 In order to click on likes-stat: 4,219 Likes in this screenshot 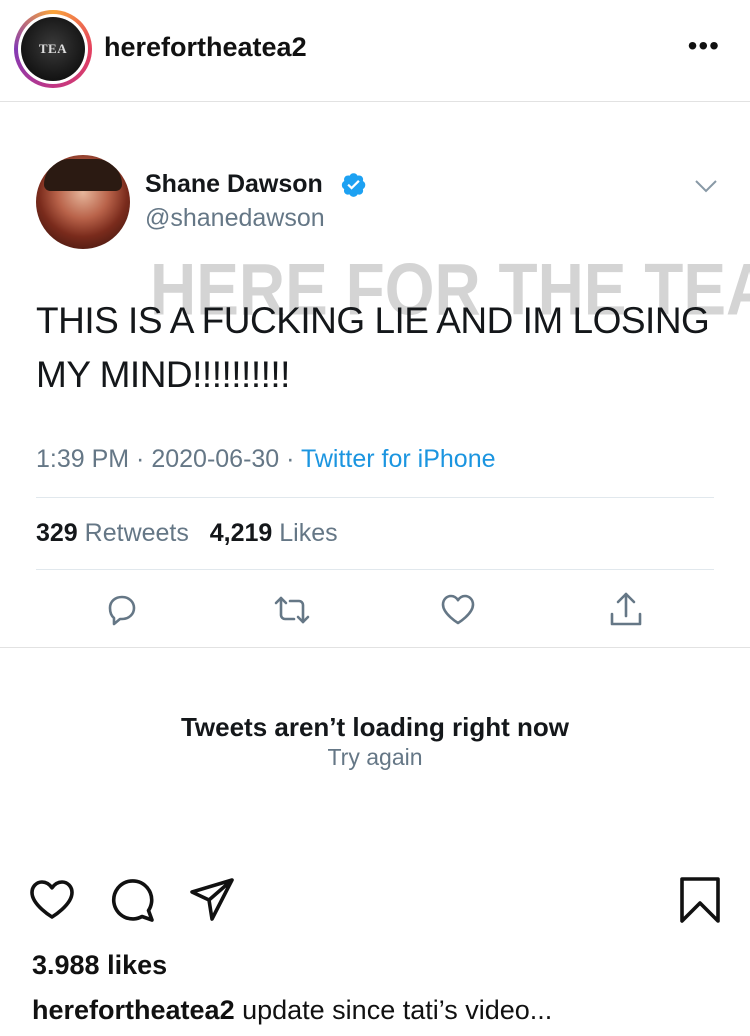, I will do `click(274, 533)`.